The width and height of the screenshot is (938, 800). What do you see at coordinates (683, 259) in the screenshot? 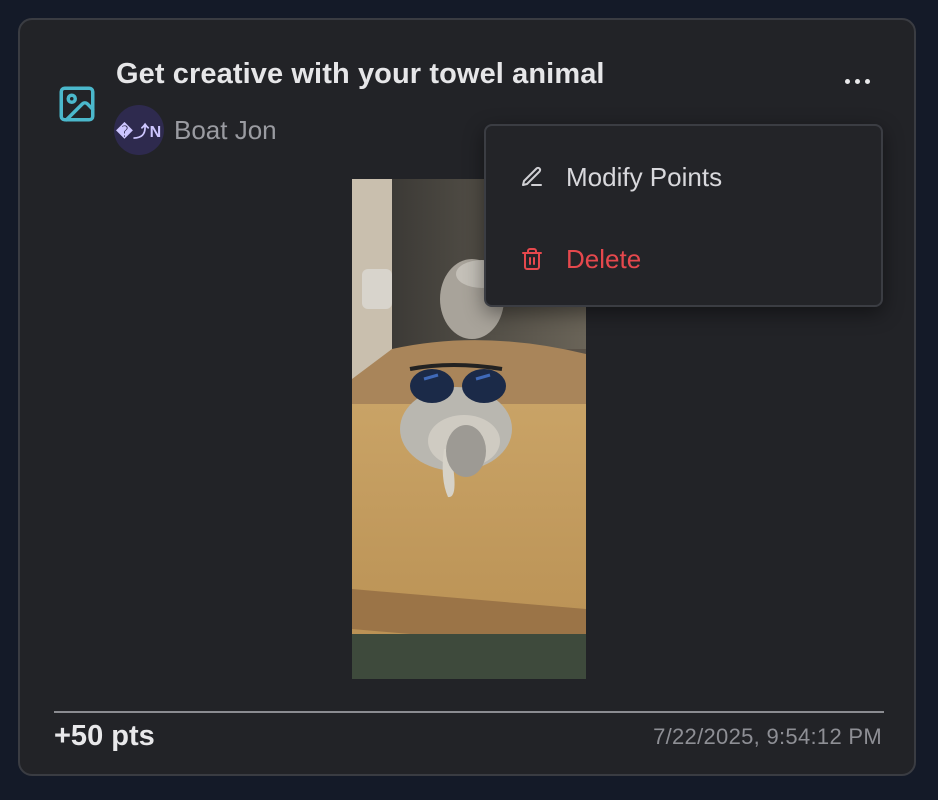
I see `menu-item-delete: Delete` at bounding box center [683, 259].